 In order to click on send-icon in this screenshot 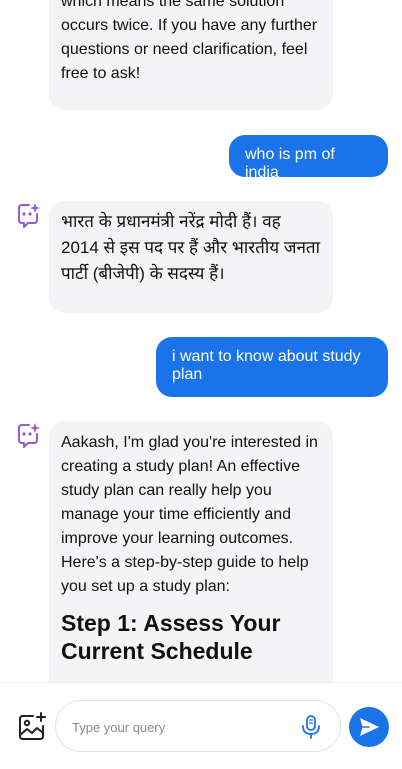, I will do `click(369, 727)`.